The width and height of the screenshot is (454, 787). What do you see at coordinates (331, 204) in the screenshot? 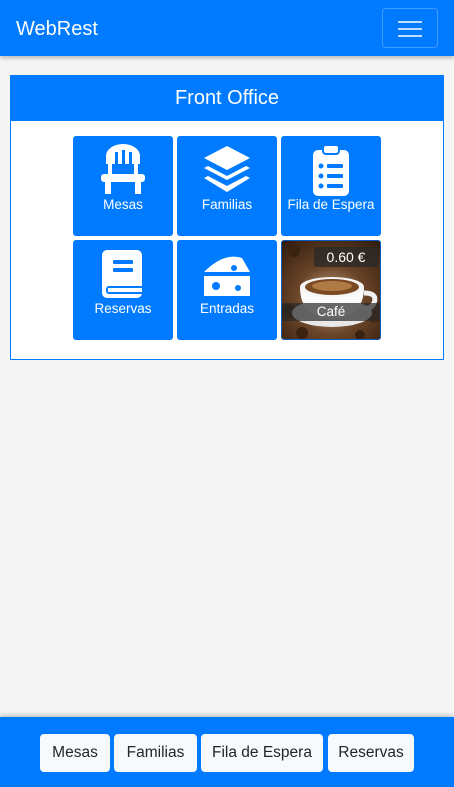
I see `tile-label: Fila de Espera` at bounding box center [331, 204].